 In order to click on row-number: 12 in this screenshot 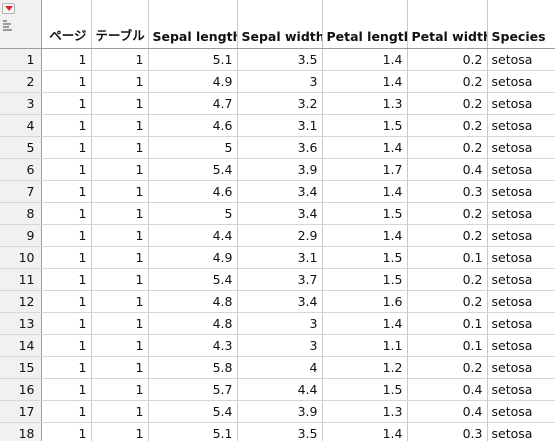, I will do `click(21, 301)`.